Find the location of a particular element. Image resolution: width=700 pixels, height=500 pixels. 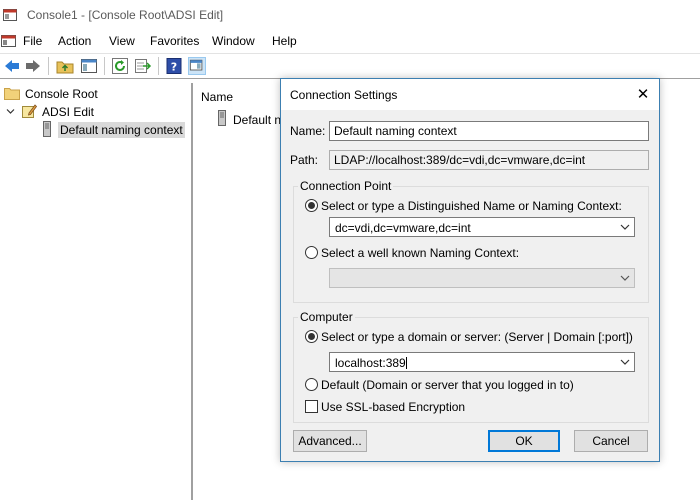

checkbox-label: Use SSL-based Encryption is located at coordinates (393, 407).